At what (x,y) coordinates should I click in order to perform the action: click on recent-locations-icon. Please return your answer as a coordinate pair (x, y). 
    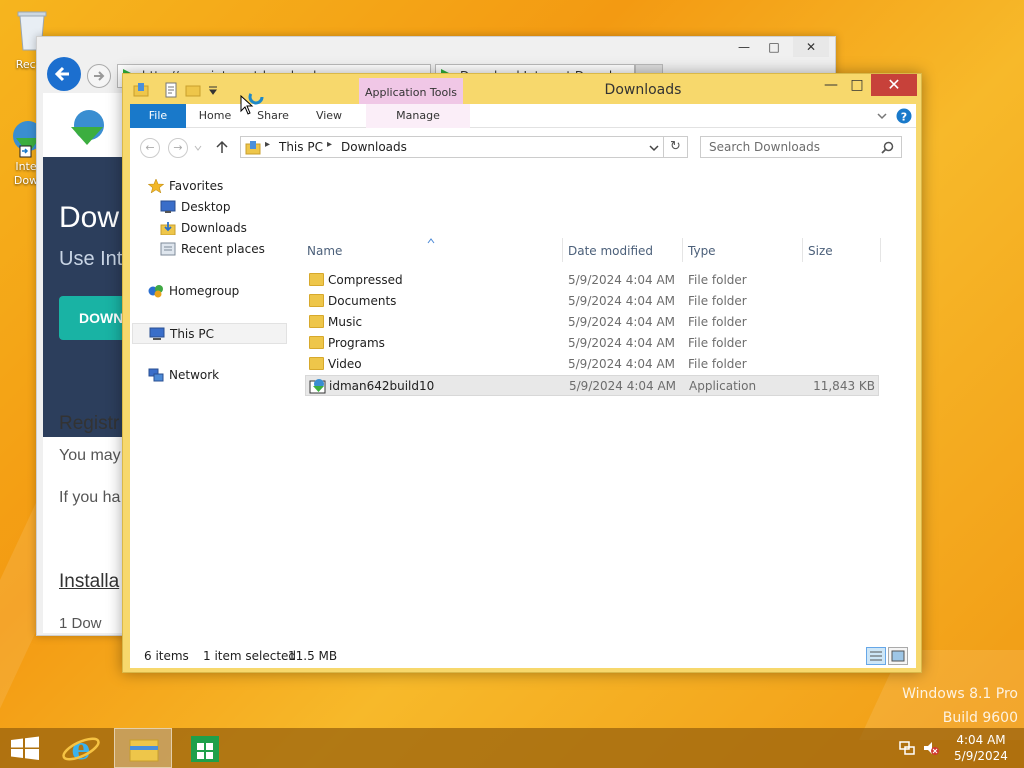
    Looking at the image, I should click on (198, 148).